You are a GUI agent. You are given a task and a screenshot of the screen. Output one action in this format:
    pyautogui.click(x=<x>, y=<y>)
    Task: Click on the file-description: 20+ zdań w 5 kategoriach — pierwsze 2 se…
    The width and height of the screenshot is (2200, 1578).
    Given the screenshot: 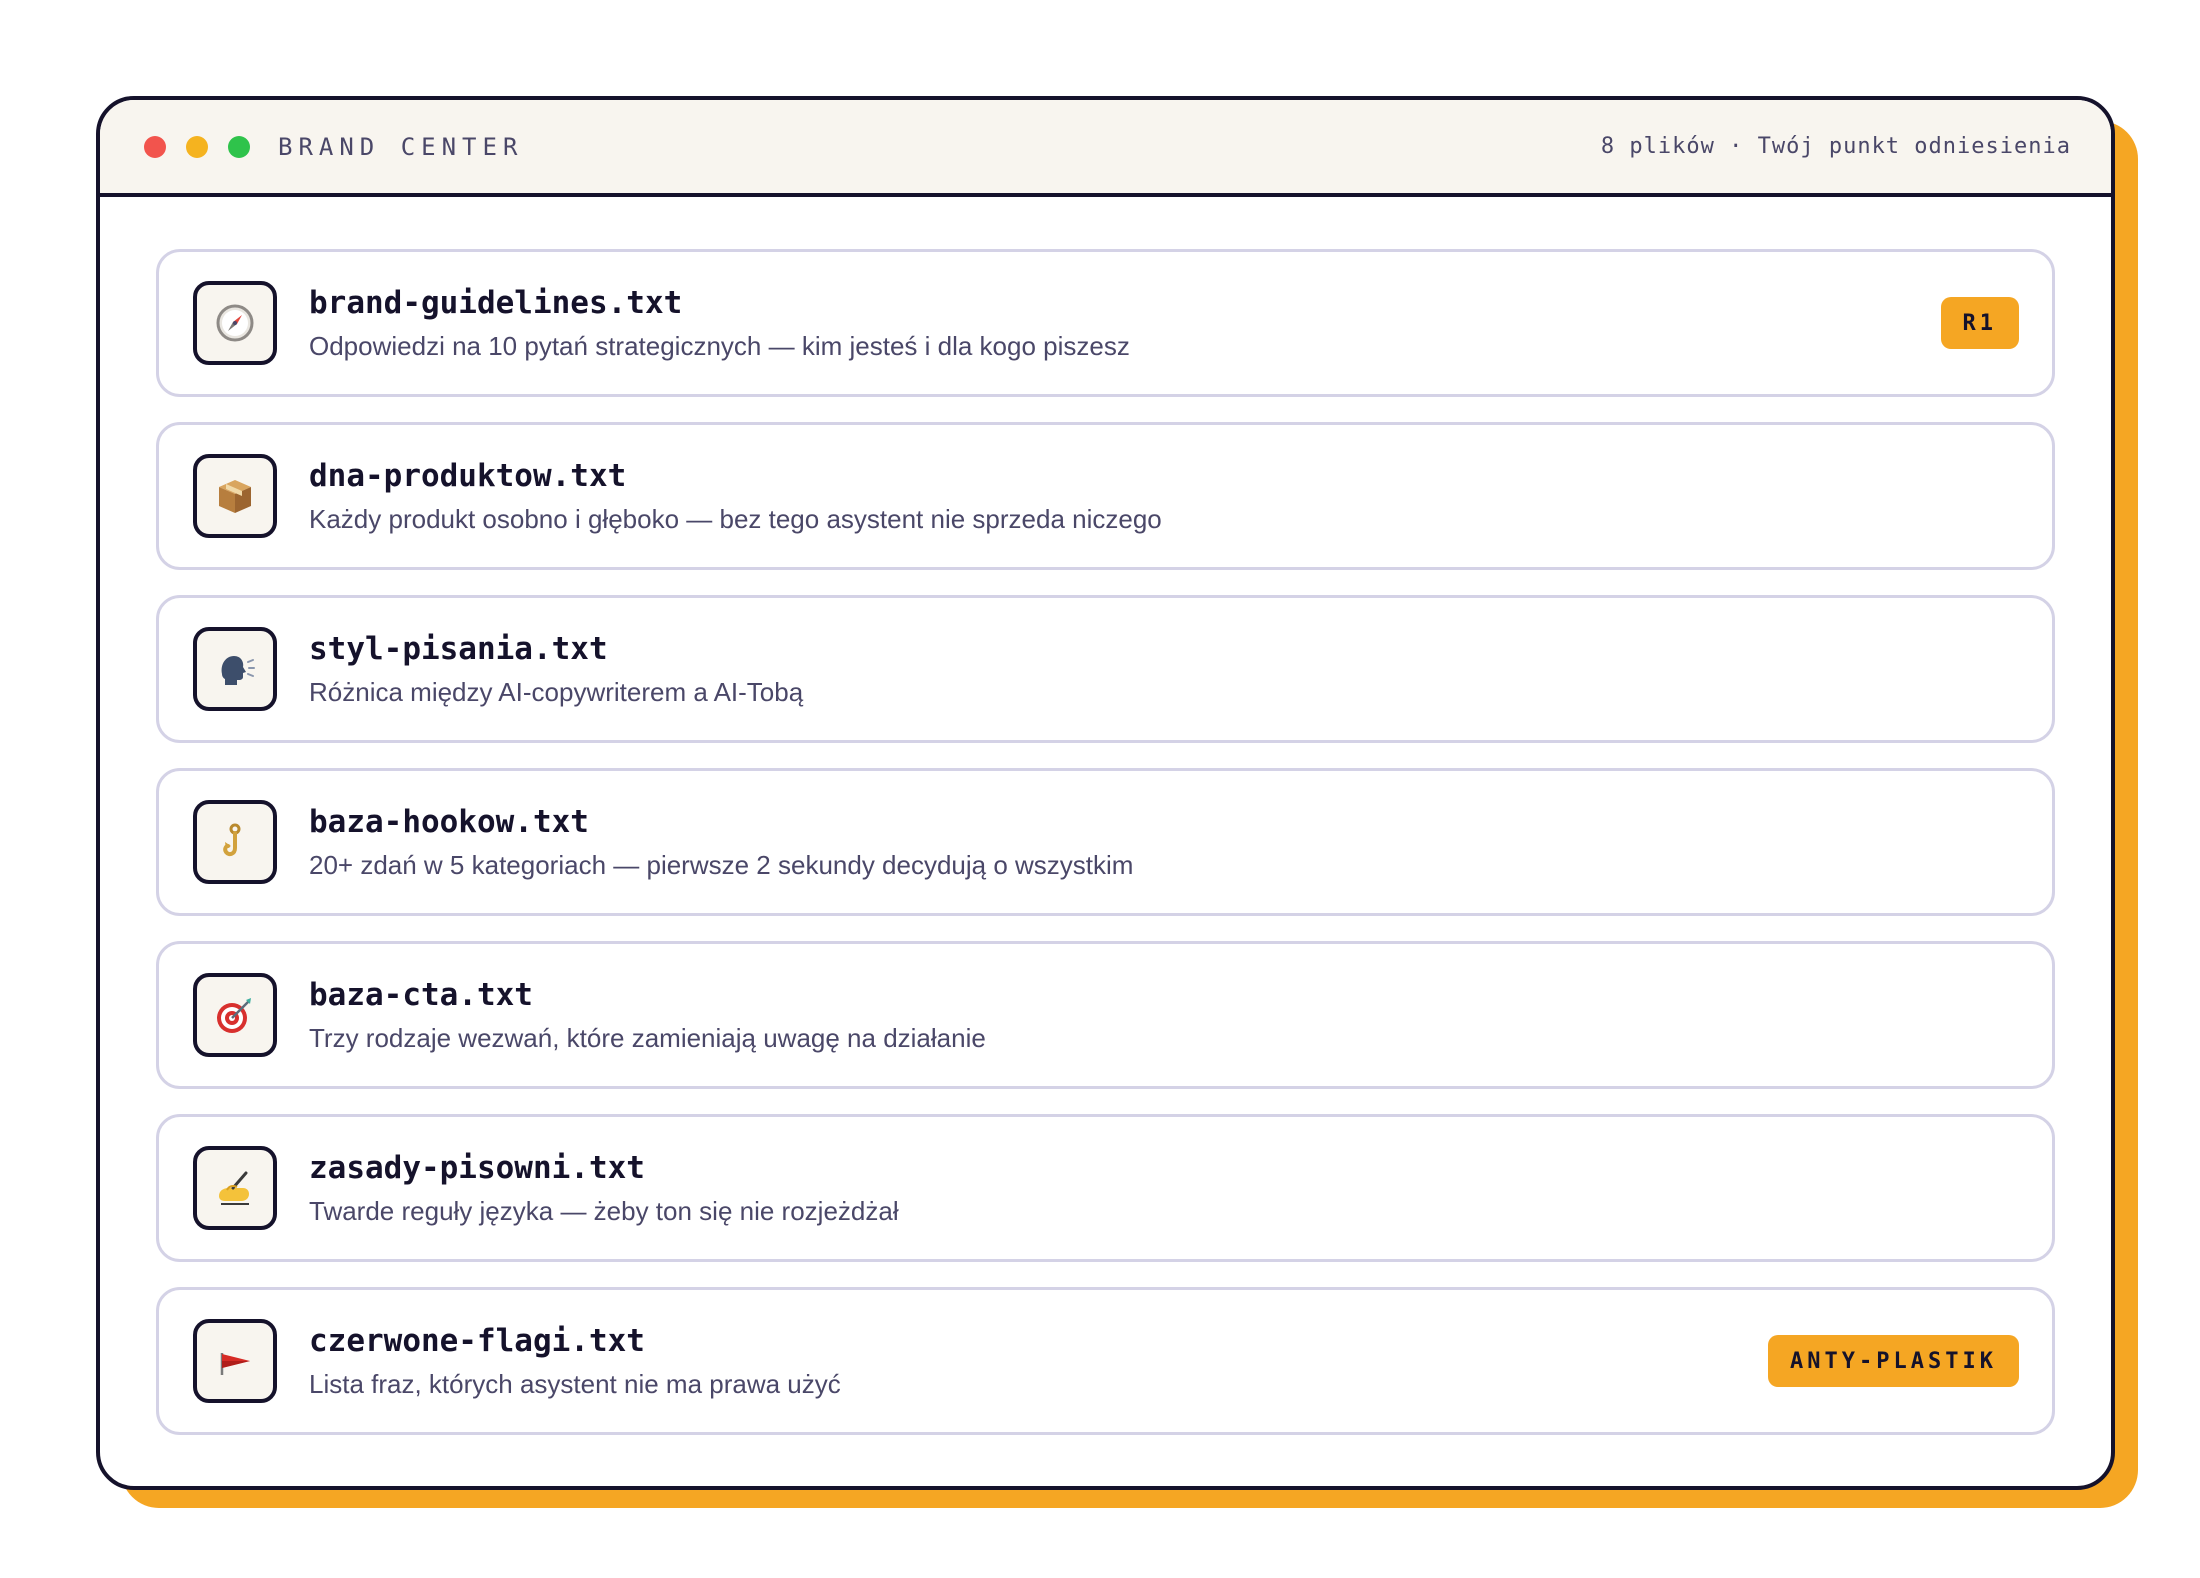 What is the action you would take?
    pyautogui.click(x=721, y=864)
    